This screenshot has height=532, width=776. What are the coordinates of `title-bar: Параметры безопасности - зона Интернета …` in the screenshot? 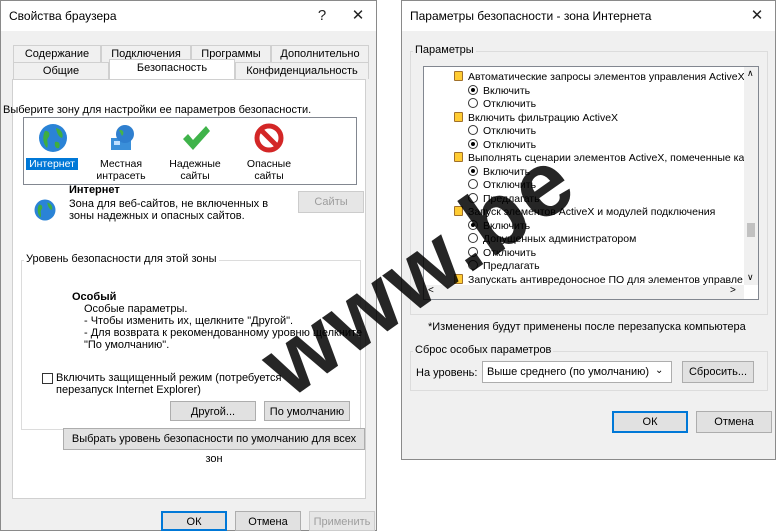 It's located at (588, 16).